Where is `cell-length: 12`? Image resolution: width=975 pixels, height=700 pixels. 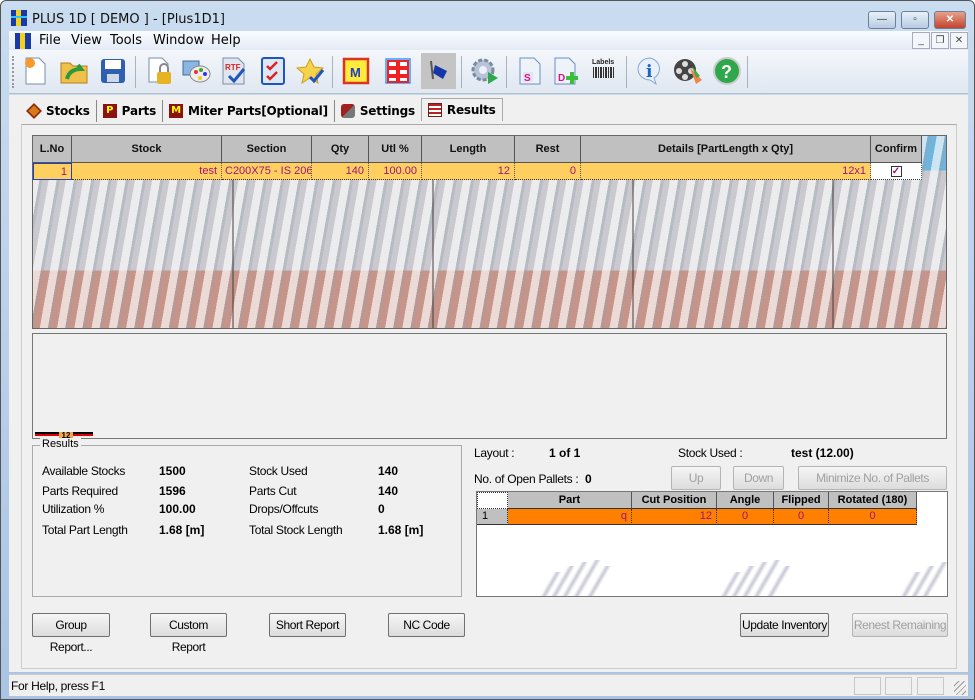
cell-length: 12 is located at coordinates (468, 171).